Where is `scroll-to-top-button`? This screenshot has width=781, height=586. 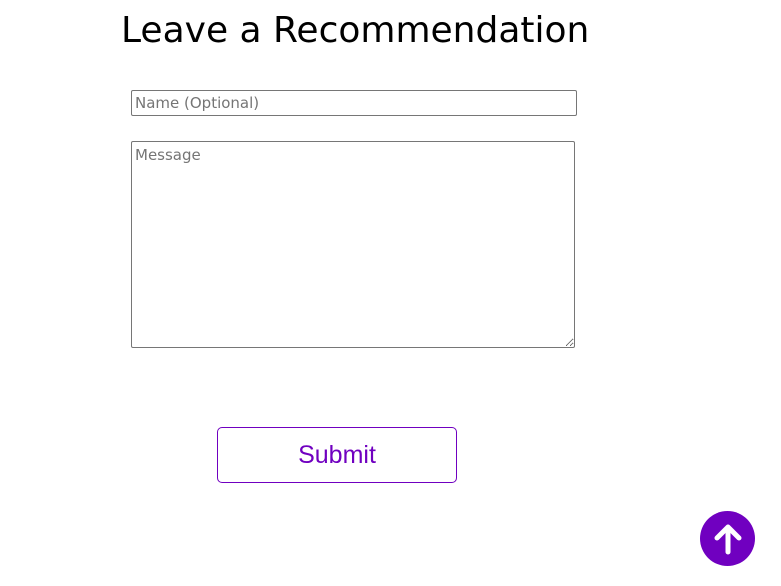 scroll-to-top-button is located at coordinates (727, 538).